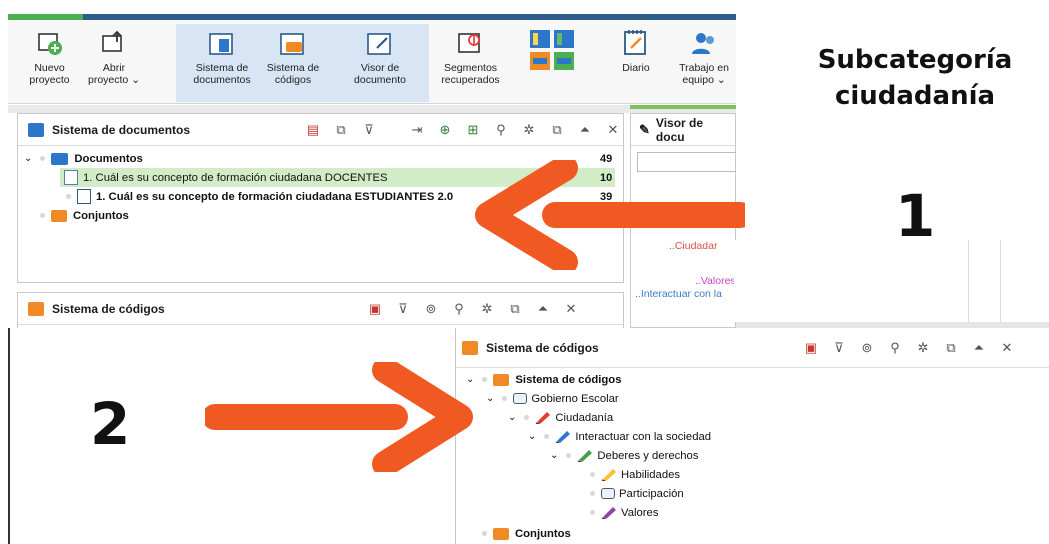 Image resolution: width=1049 pixels, height=544 pixels. Describe the element at coordinates (624, 512) in the screenshot. I see `tree-row-code-valores: Valores` at that location.